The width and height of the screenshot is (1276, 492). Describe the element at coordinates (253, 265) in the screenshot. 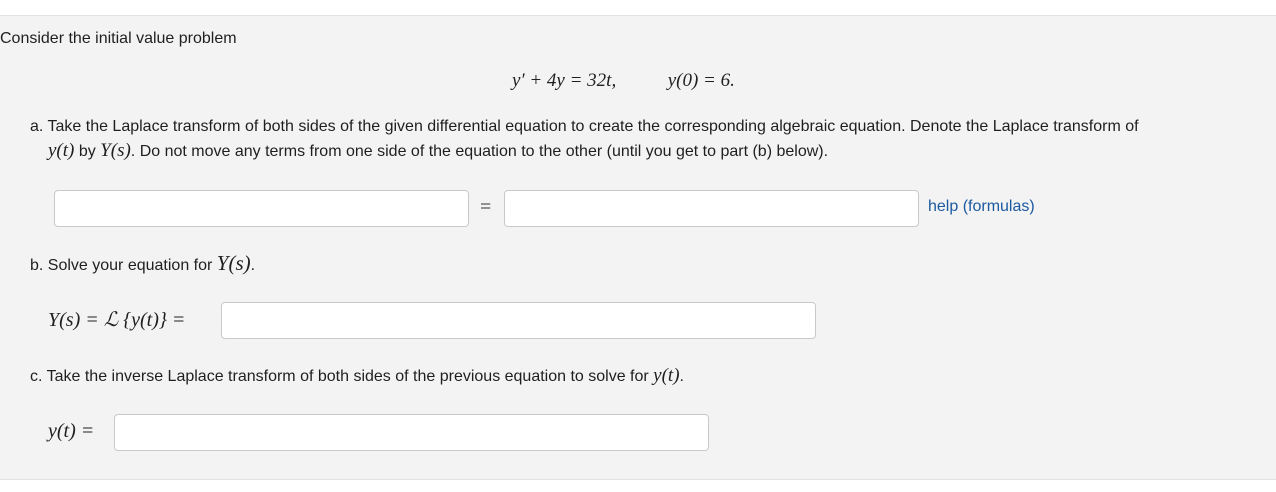

I see `part-b-period: .` at that location.